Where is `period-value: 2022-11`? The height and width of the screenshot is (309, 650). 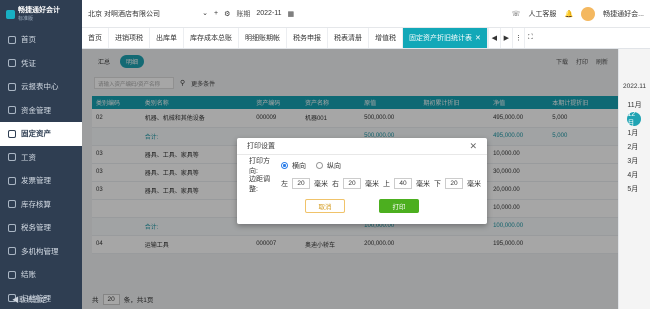 period-value: 2022-11 is located at coordinates (268, 13).